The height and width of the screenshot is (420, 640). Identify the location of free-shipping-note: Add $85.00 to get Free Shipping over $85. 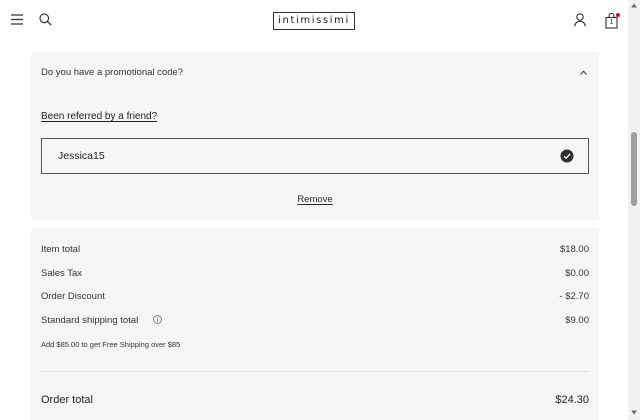
(111, 344).